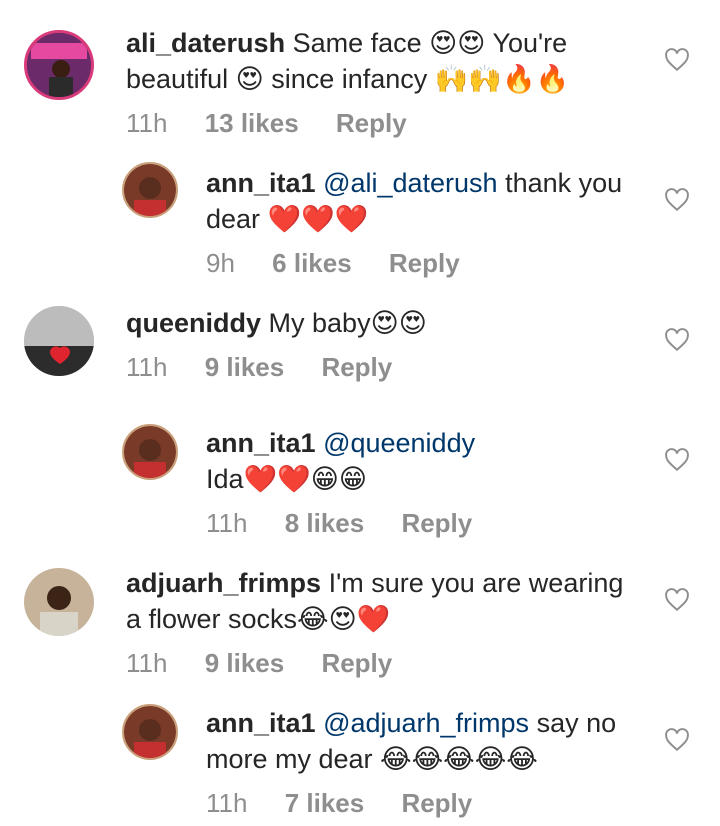 The height and width of the screenshot is (826, 720). I want to click on username: ali_daterush, so click(205, 43).